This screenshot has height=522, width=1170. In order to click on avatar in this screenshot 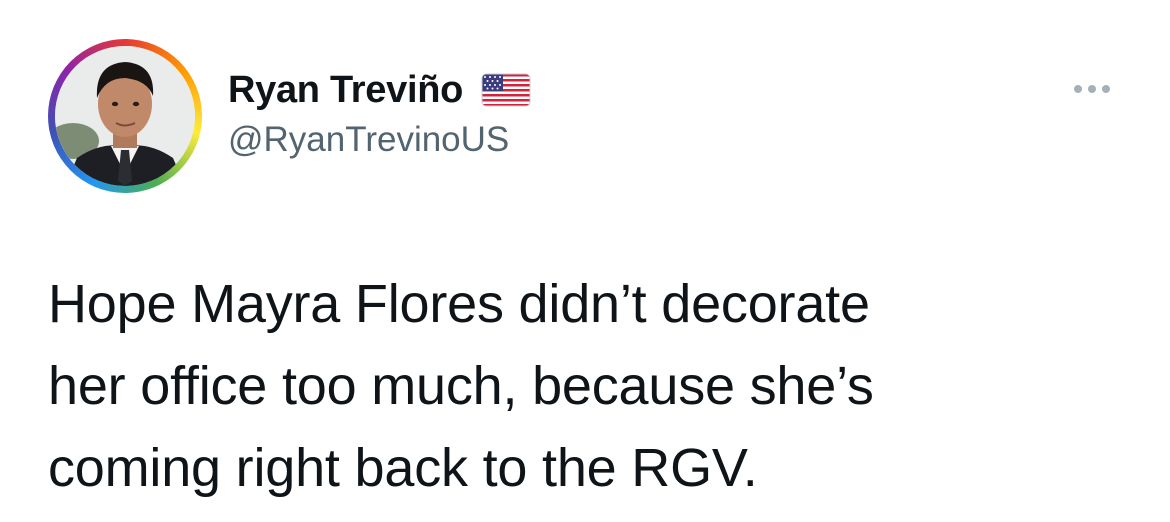, I will do `click(125, 116)`.